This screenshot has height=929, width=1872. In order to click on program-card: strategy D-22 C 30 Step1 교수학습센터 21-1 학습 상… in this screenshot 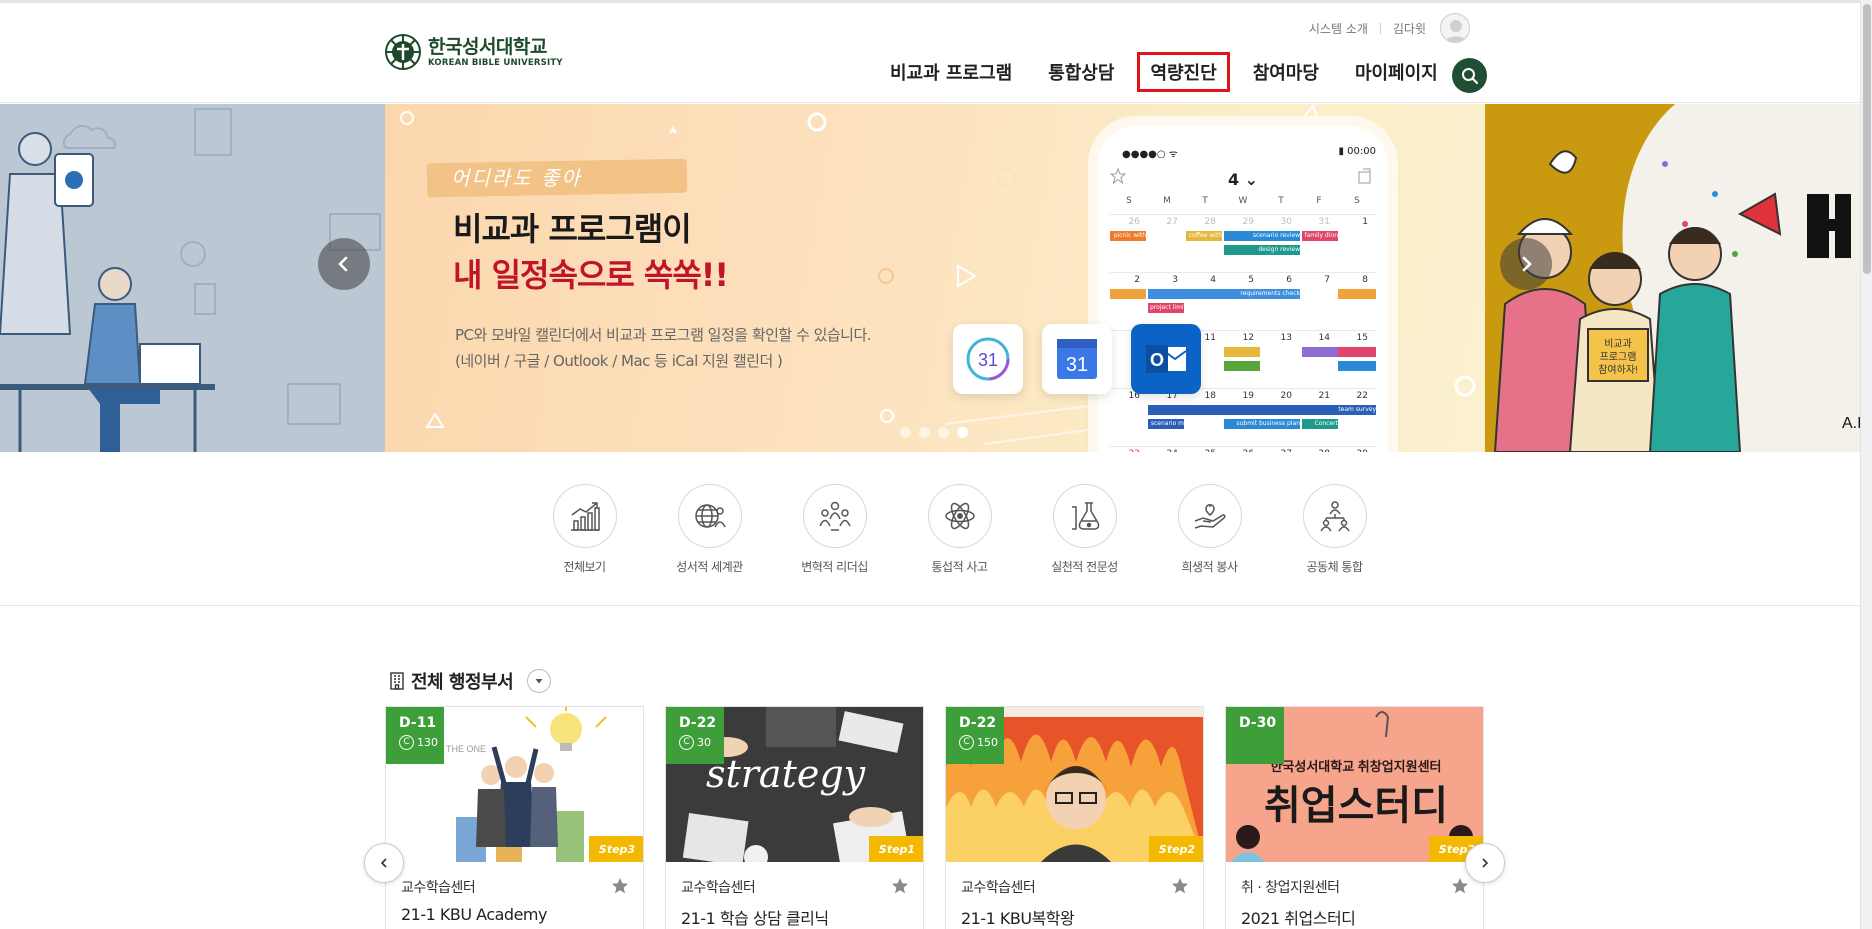, I will do `click(794, 817)`.